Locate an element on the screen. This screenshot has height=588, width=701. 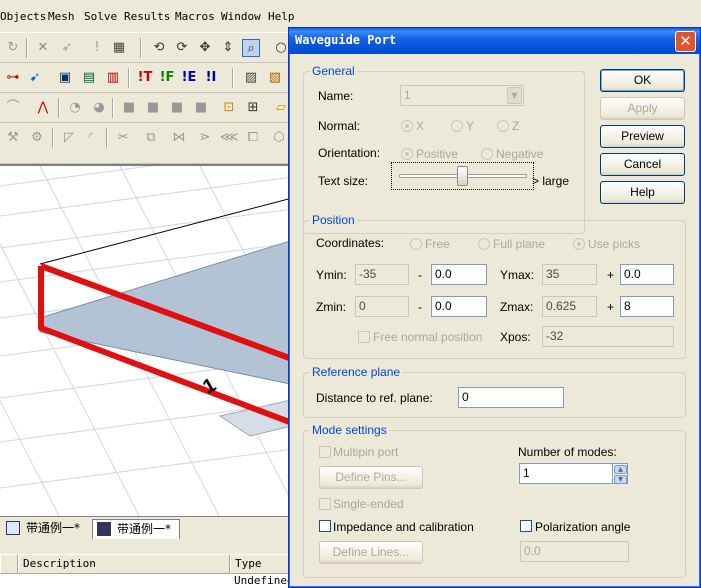
union-icon: ■ is located at coordinates (129, 108).